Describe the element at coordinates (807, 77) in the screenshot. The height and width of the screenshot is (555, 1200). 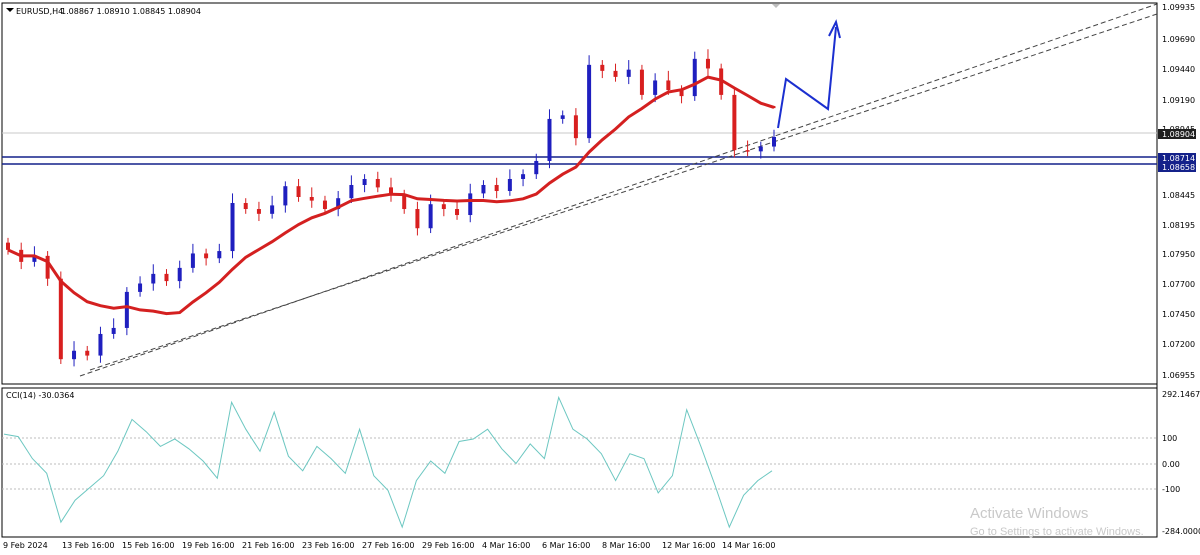
I see `projection-arrow` at that location.